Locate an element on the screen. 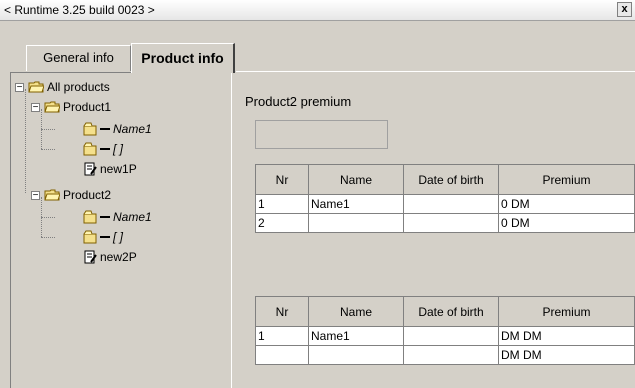 This screenshot has height=388, width=635. section-label: Product2 premium is located at coordinates (298, 101).